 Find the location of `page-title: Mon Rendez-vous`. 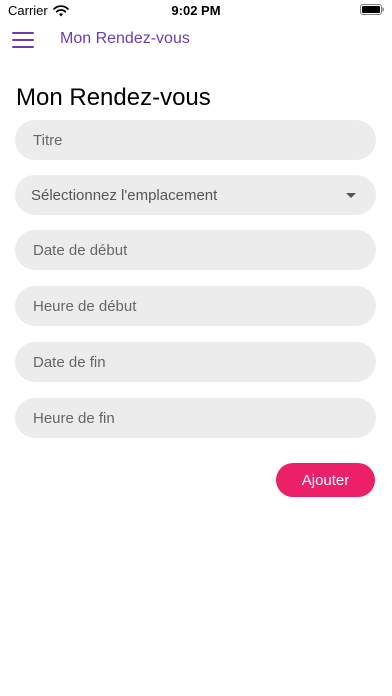

page-title: Mon Rendez-vous is located at coordinates (113, 97).